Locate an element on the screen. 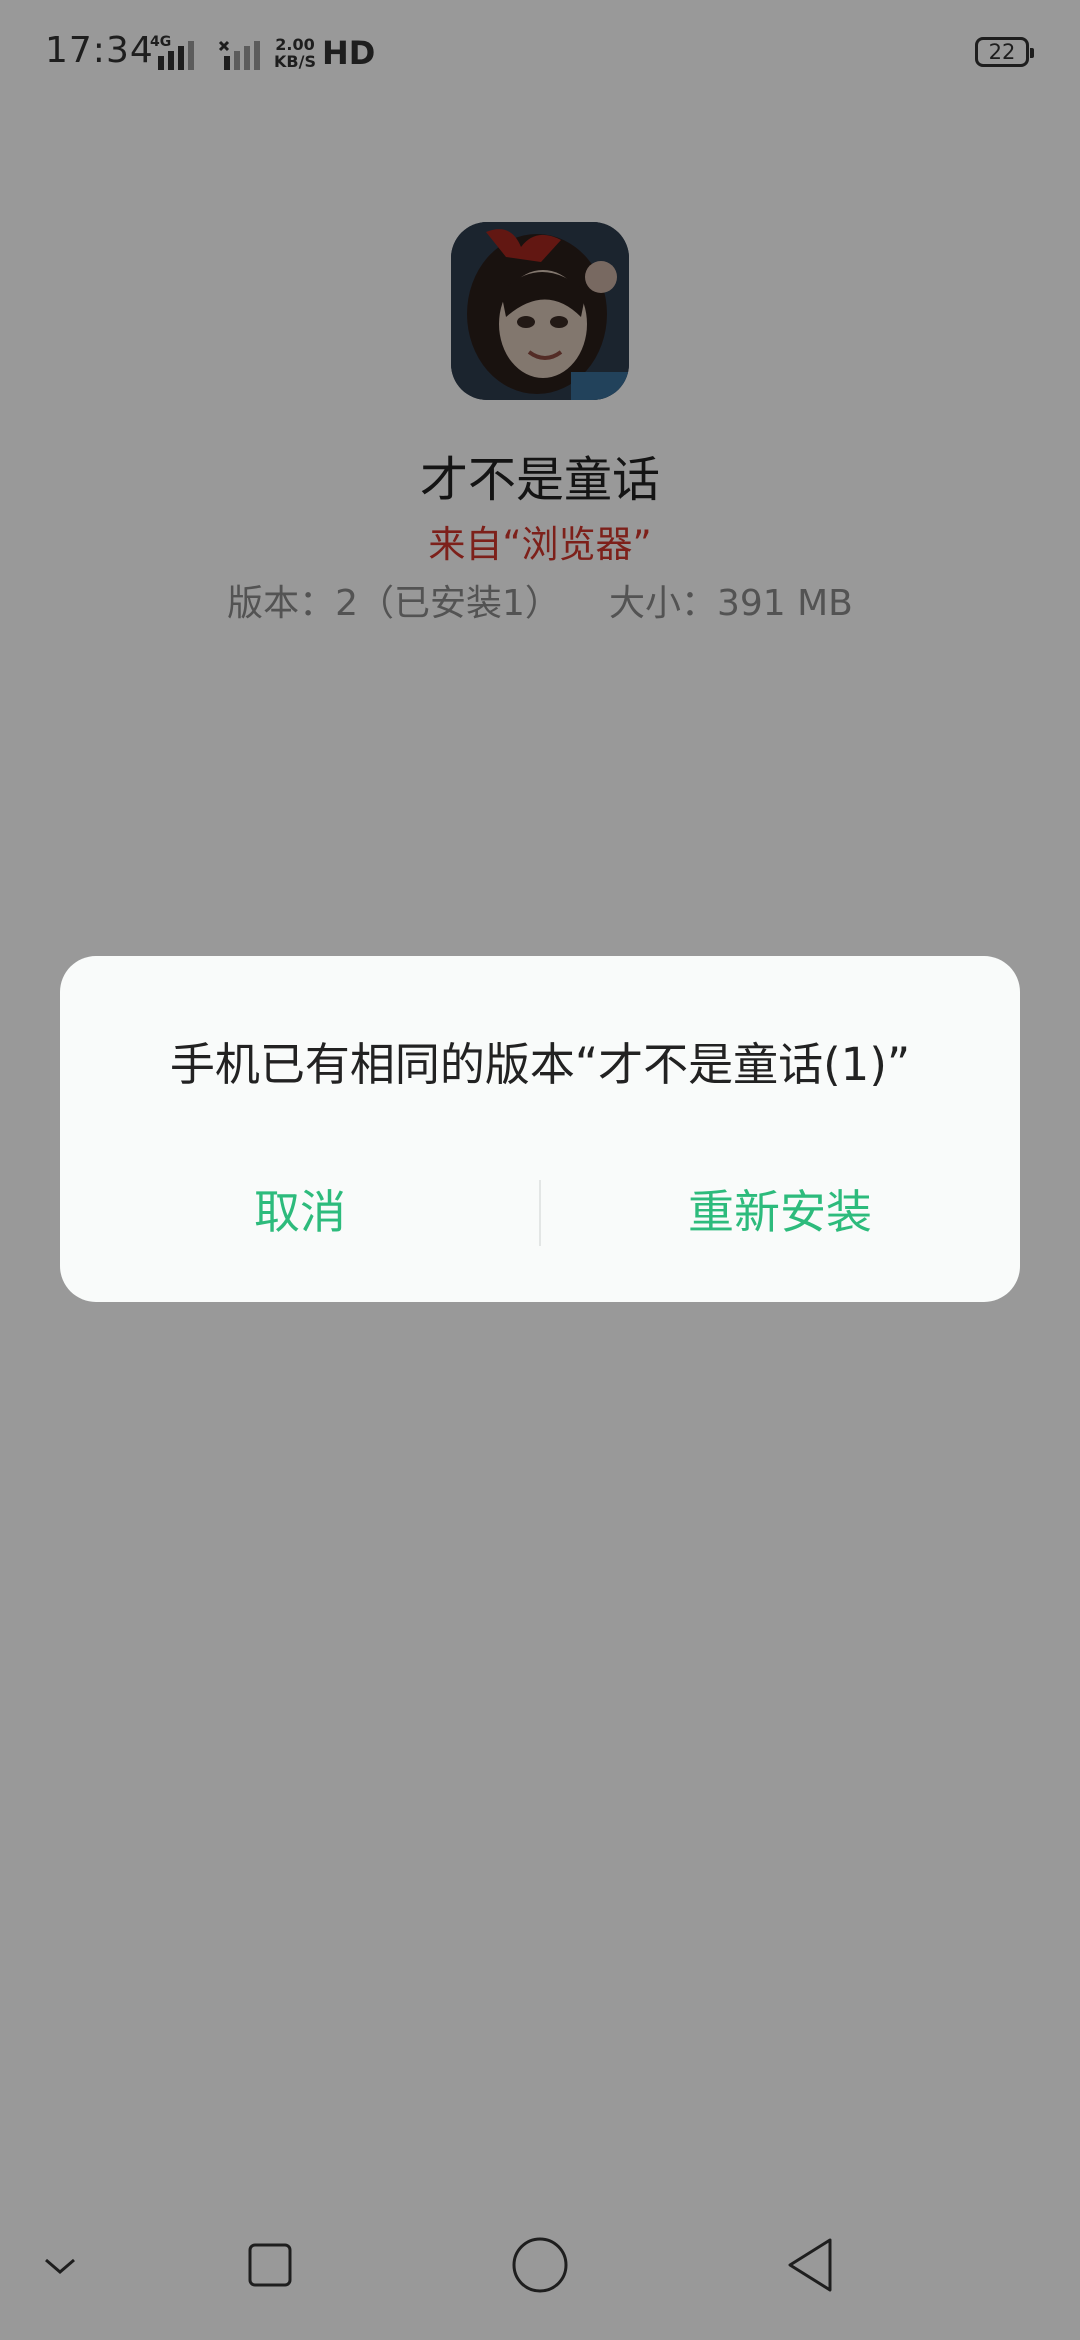 This screenshot has width=1080, height=2340. reinstall-button: 重新安装 is located at coordinates (780, 1209).